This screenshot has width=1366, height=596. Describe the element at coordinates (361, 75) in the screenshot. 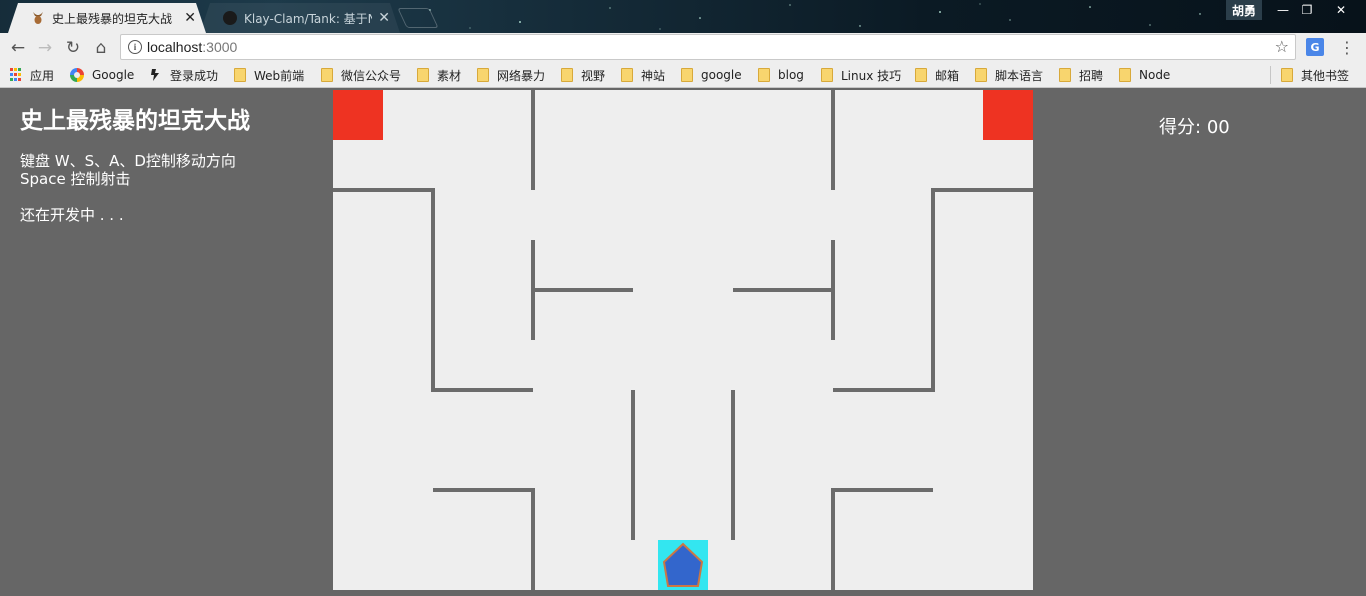

I see `bookmark-folder-wechat: 微信公众号` at that location.